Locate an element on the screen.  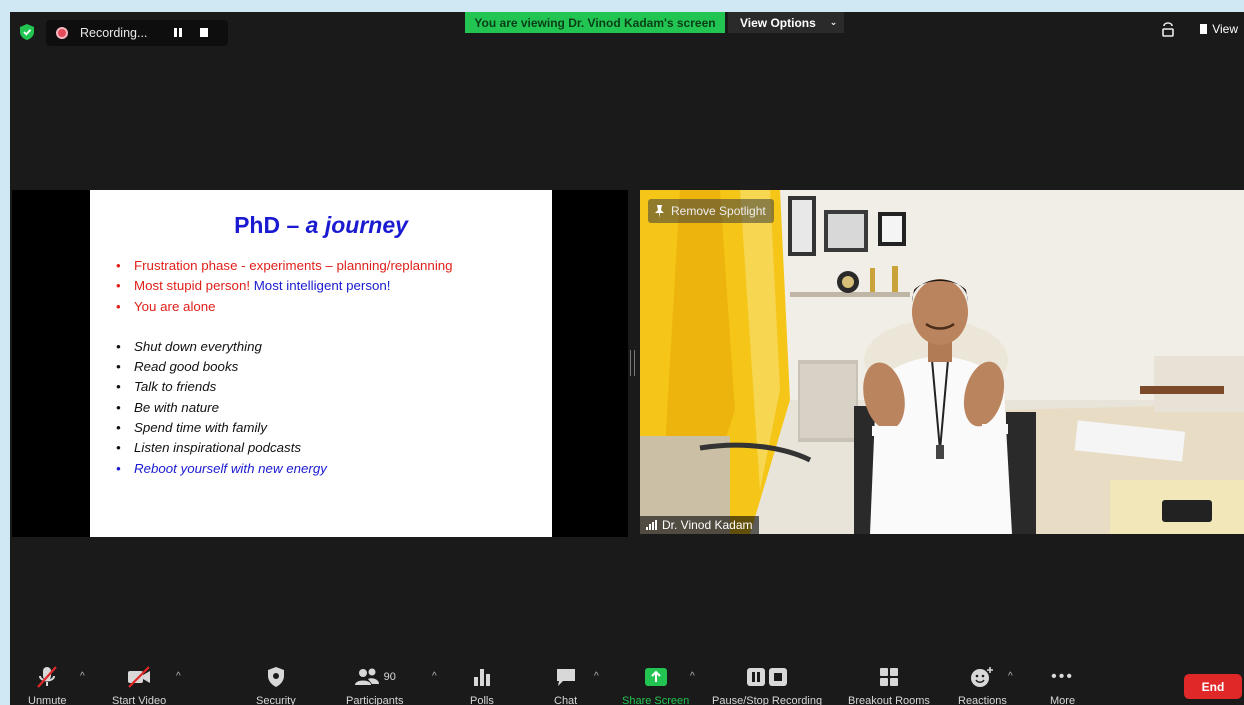
participant-name-label: Dr. Vinod Kadam is located at coordinates (699, 525).